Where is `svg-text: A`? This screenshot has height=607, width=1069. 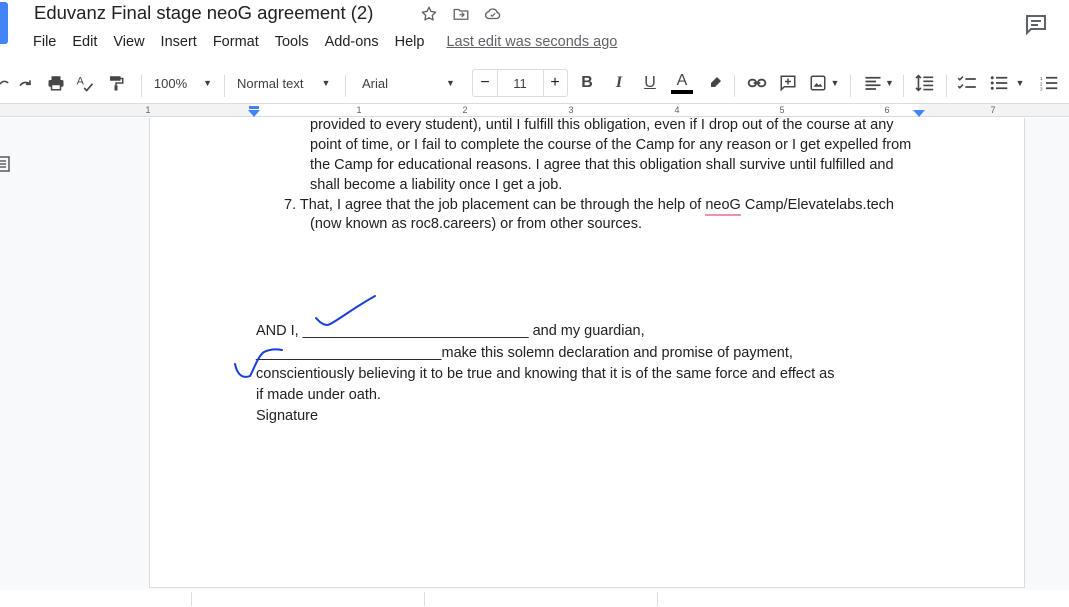
svg-text: A is located at coordinates (81, 82).